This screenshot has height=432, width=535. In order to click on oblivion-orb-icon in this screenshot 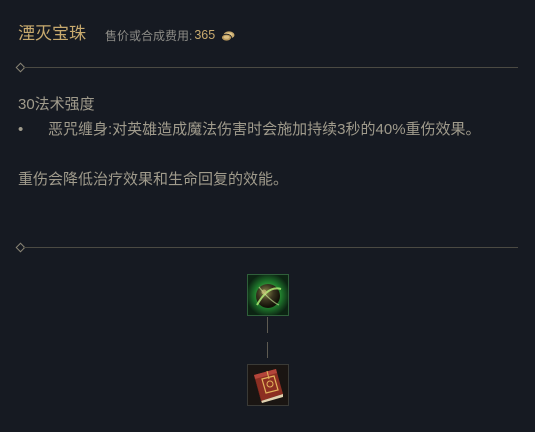, I will do `click(268, 295)`.